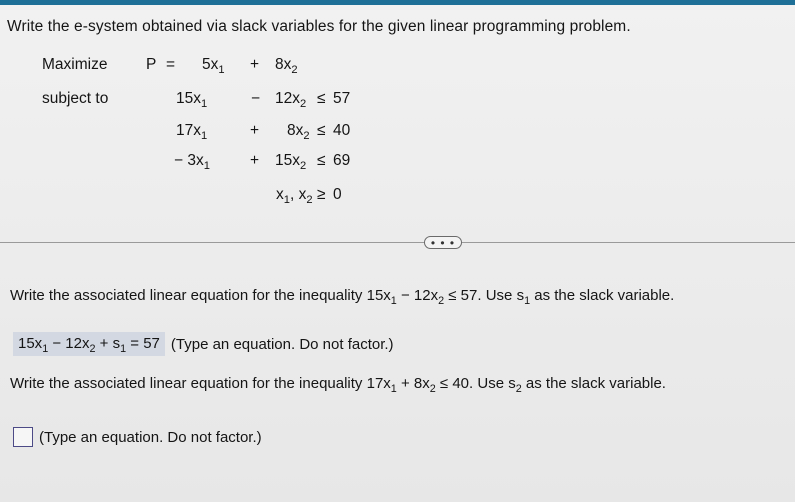 The image size is (795, 502). What do you see at coordinates (75, 98) in the screenshot?
I see `subject-to-label: subject to` at bounding box center [75, 98].